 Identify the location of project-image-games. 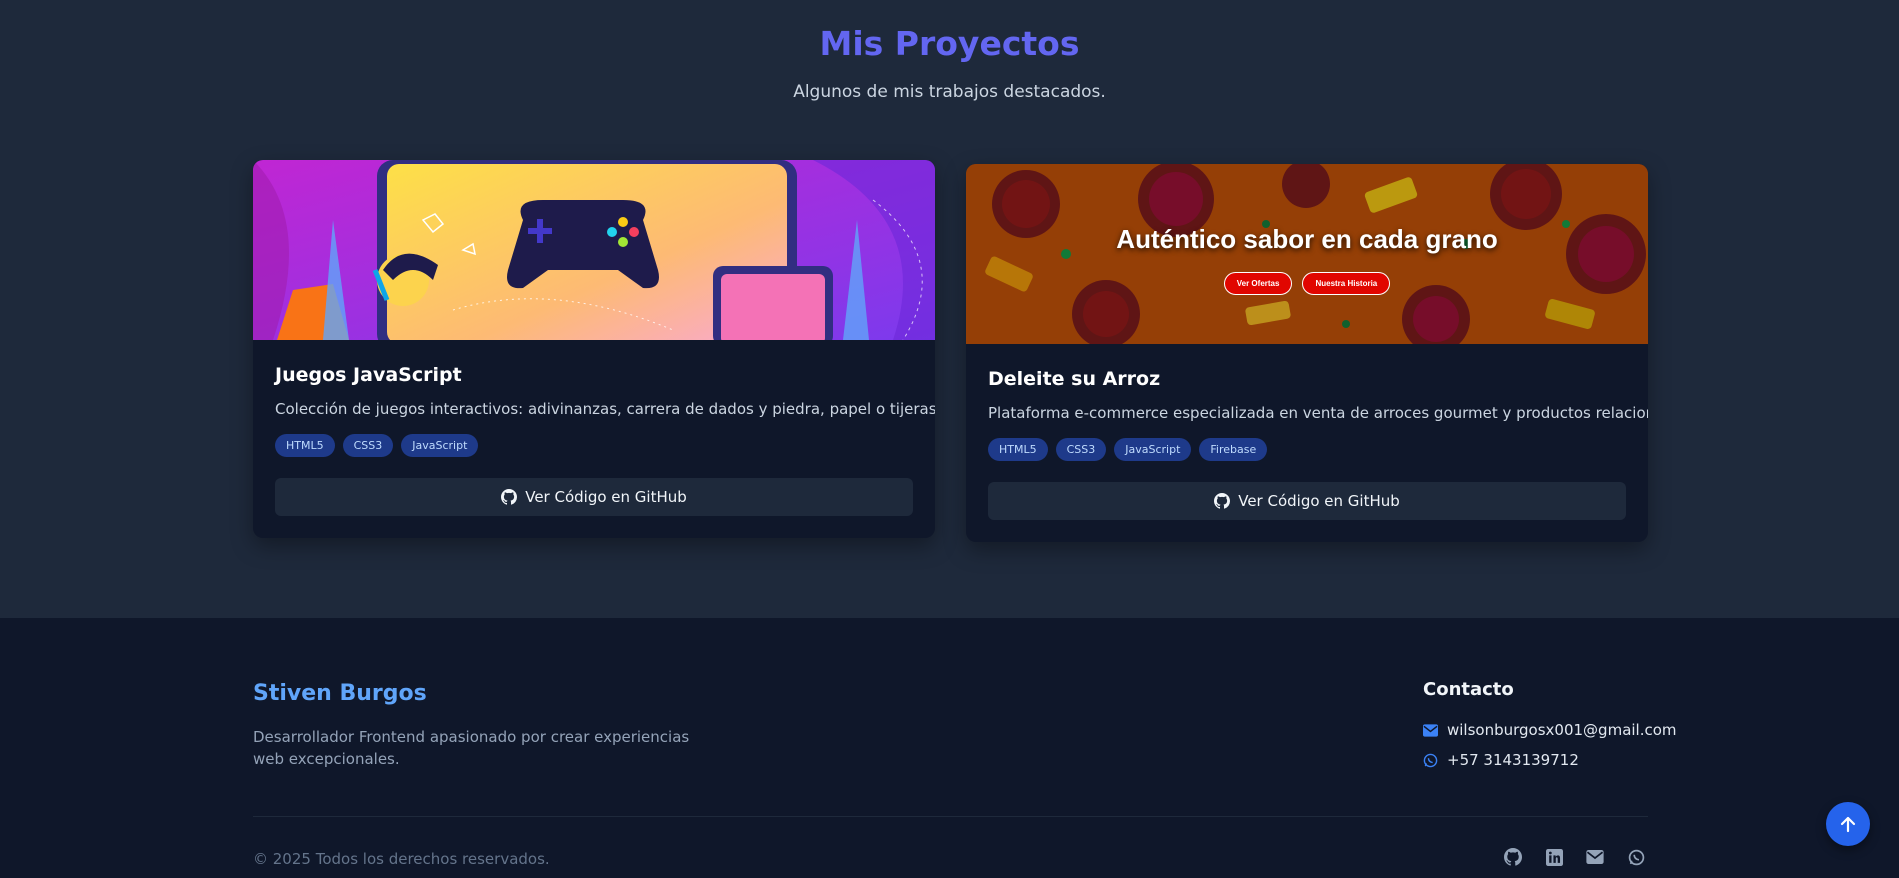
(594, 250).